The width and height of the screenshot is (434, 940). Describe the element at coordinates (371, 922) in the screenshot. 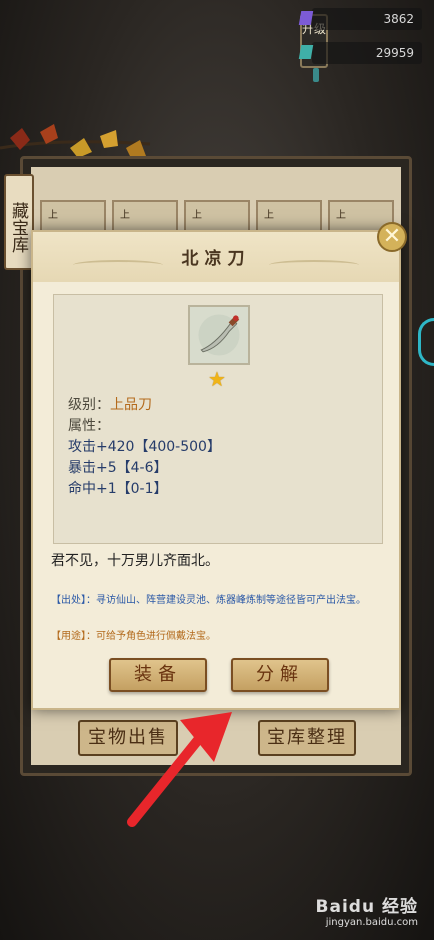

I see `watermark-url: jingyan.baidu.com` at that location.